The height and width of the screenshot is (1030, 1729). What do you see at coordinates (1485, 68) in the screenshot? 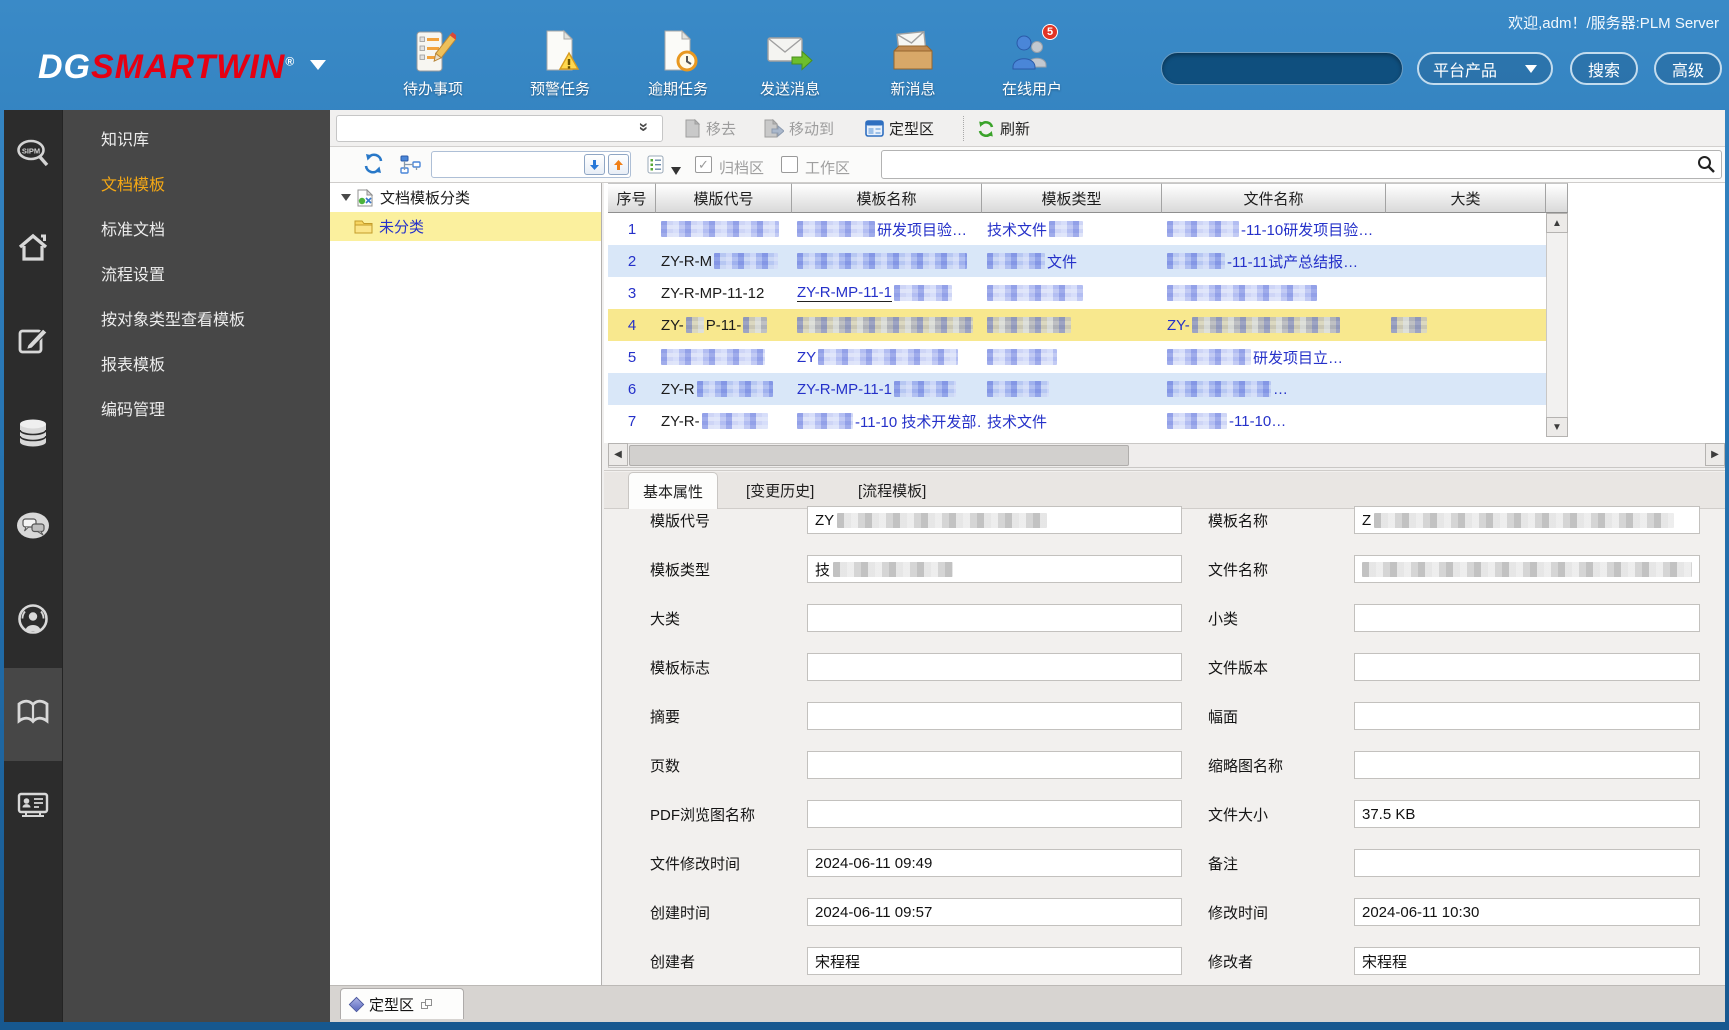
I see `search-scope-select: 平台产品` at bounding box center [1485, 68].